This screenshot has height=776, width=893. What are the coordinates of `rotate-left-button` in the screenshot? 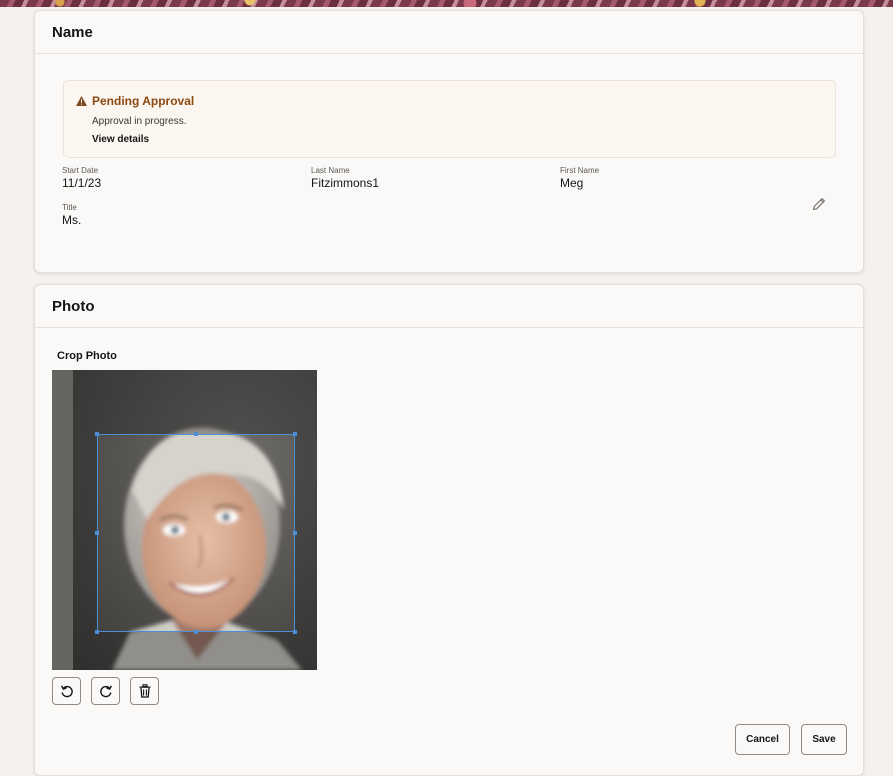 It's located at (66, 691).